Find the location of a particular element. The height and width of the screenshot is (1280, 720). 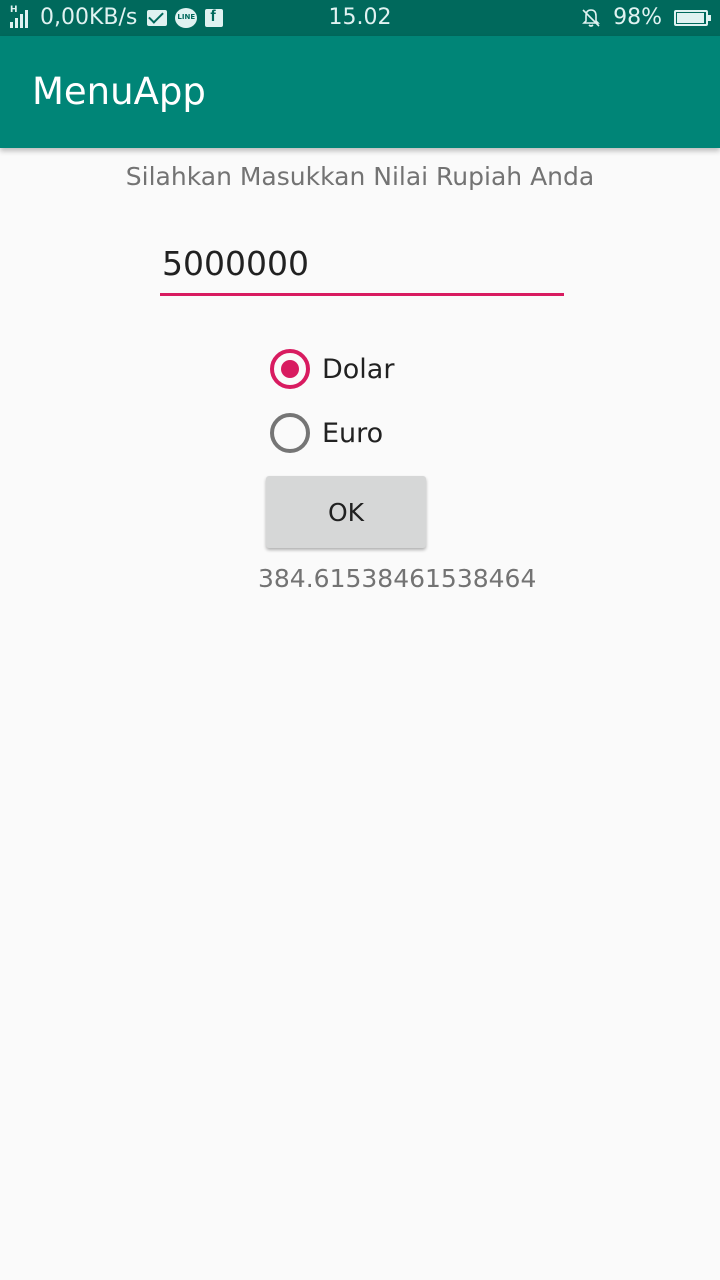

battery-level is located at coordinates (691, 17).